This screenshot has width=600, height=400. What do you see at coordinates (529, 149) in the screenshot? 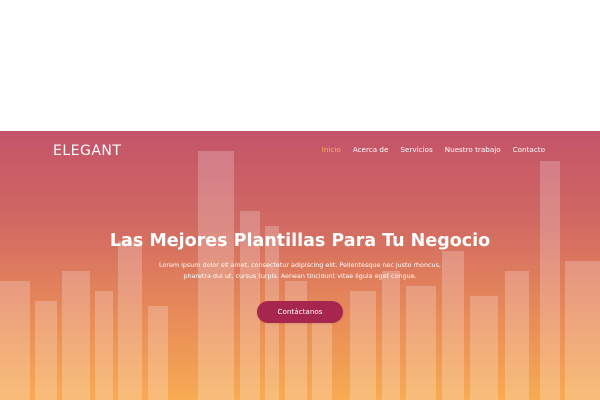
I see `nav-item-contacto: Contacto` at bounding box center [529, 149].